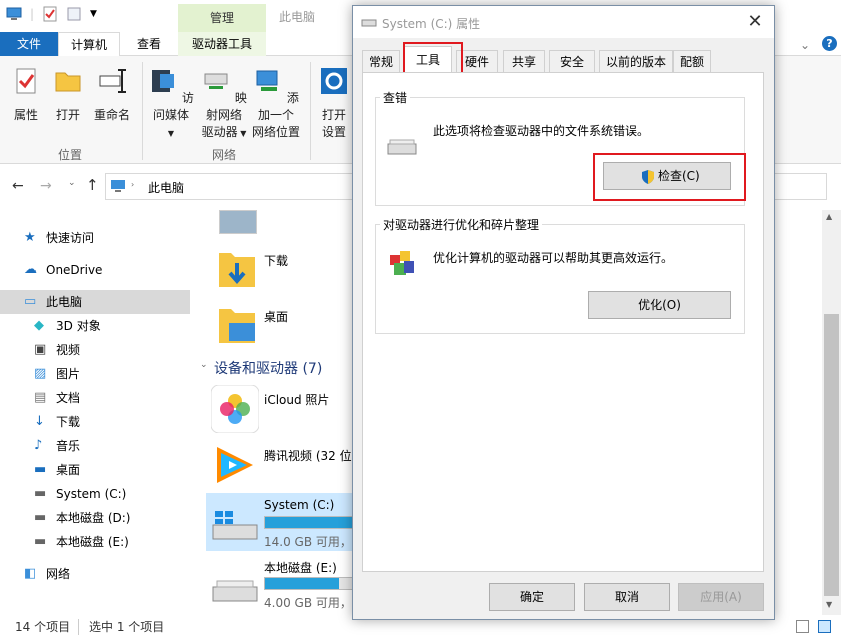  Describe the element at coordinates (92, 185) in the screenshot. I see `up-arrow-icon: ↑` at that location.